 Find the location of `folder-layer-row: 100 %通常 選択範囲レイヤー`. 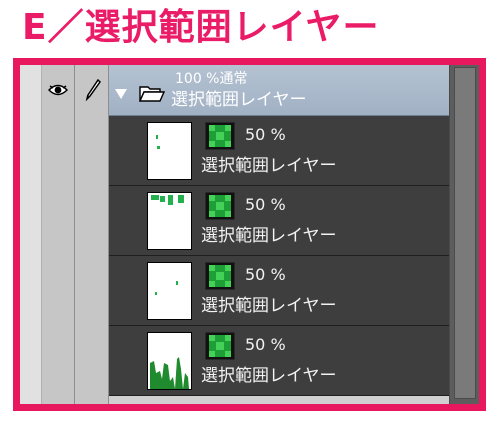

folder-layer-row: 100 %通常 選択範囲レイヤー is located at coordinates (279, 90).